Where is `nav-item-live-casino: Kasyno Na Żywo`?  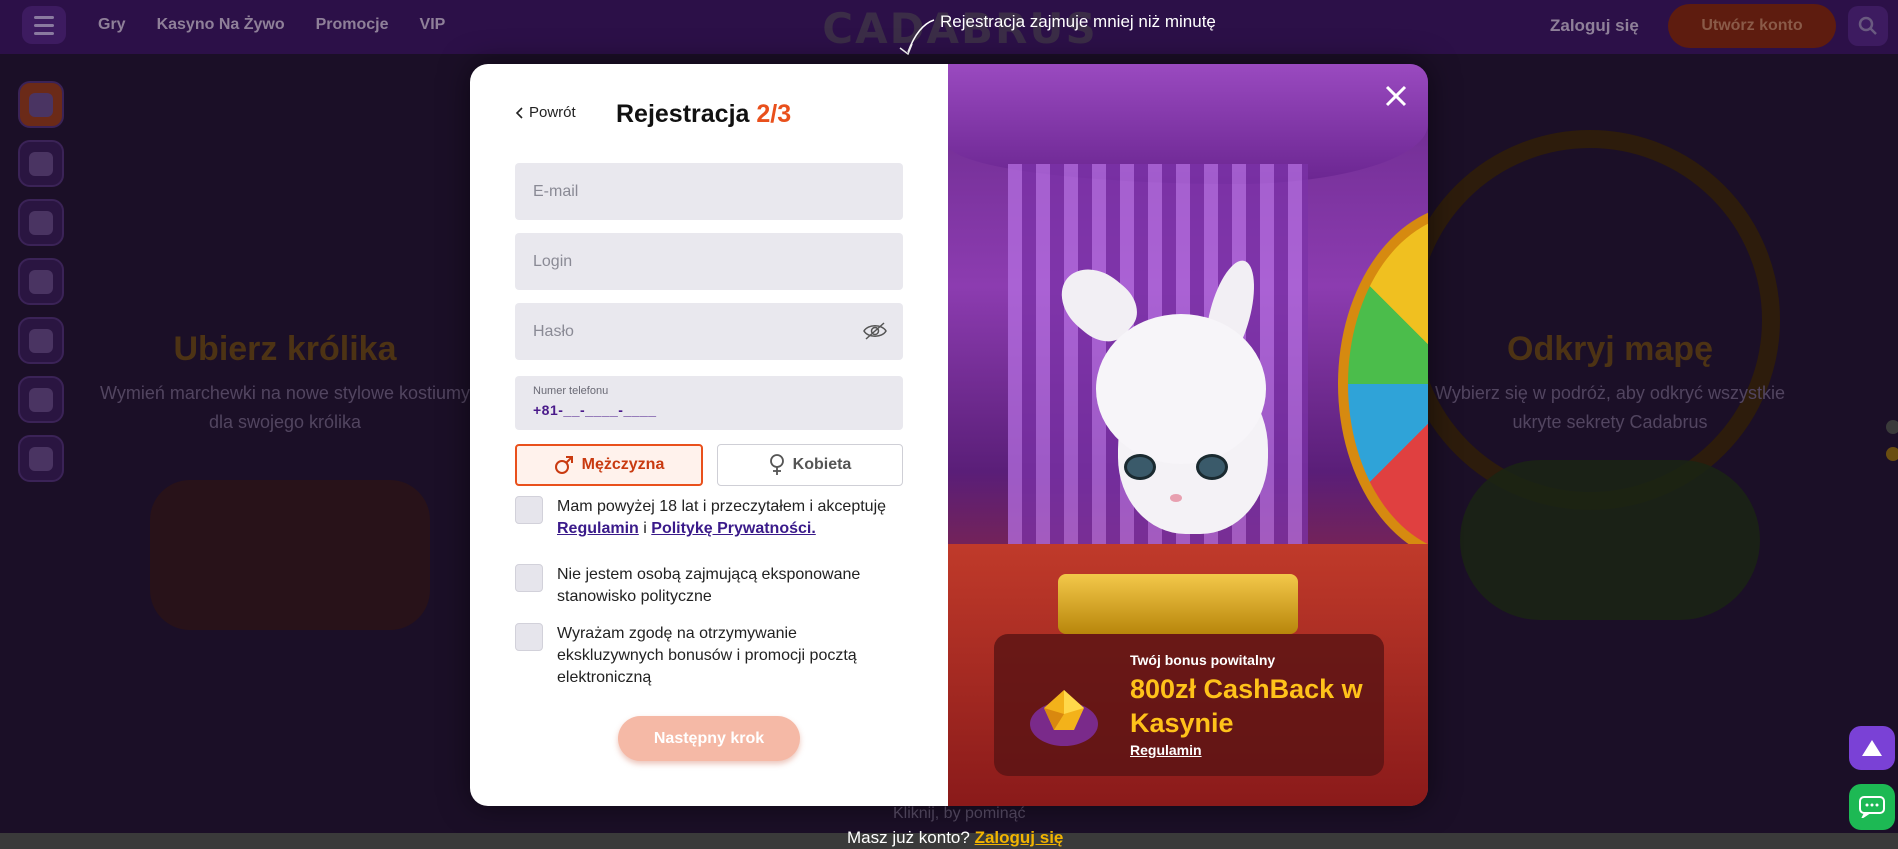
nav-item-live-casino: Kasyno Na Żywo is located at coordinates (221, 25).